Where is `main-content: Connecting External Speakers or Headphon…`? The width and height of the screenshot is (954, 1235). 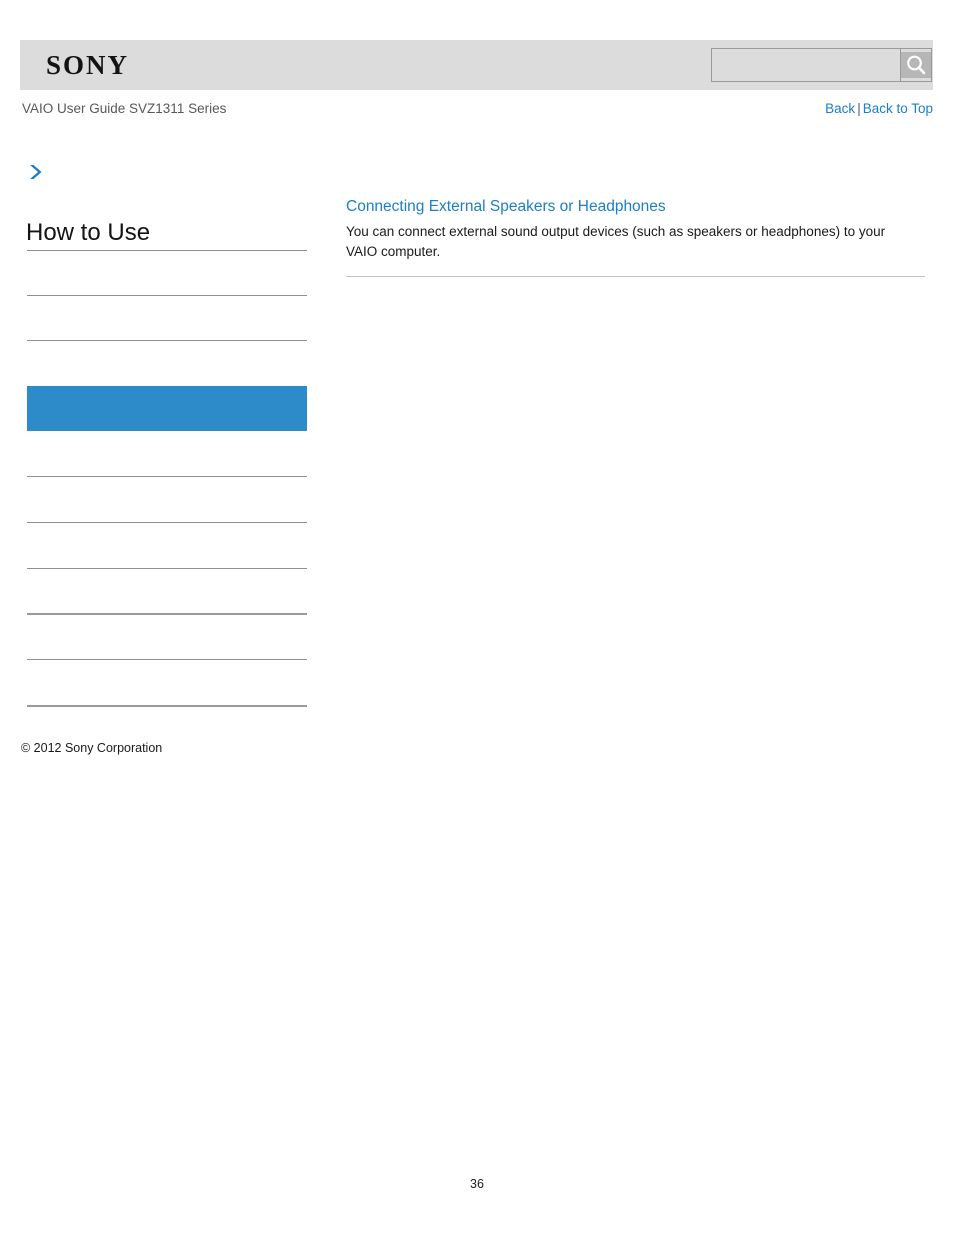 main-content: Connecting External Speakers or Headphon… is located at coordinates (636, 228).